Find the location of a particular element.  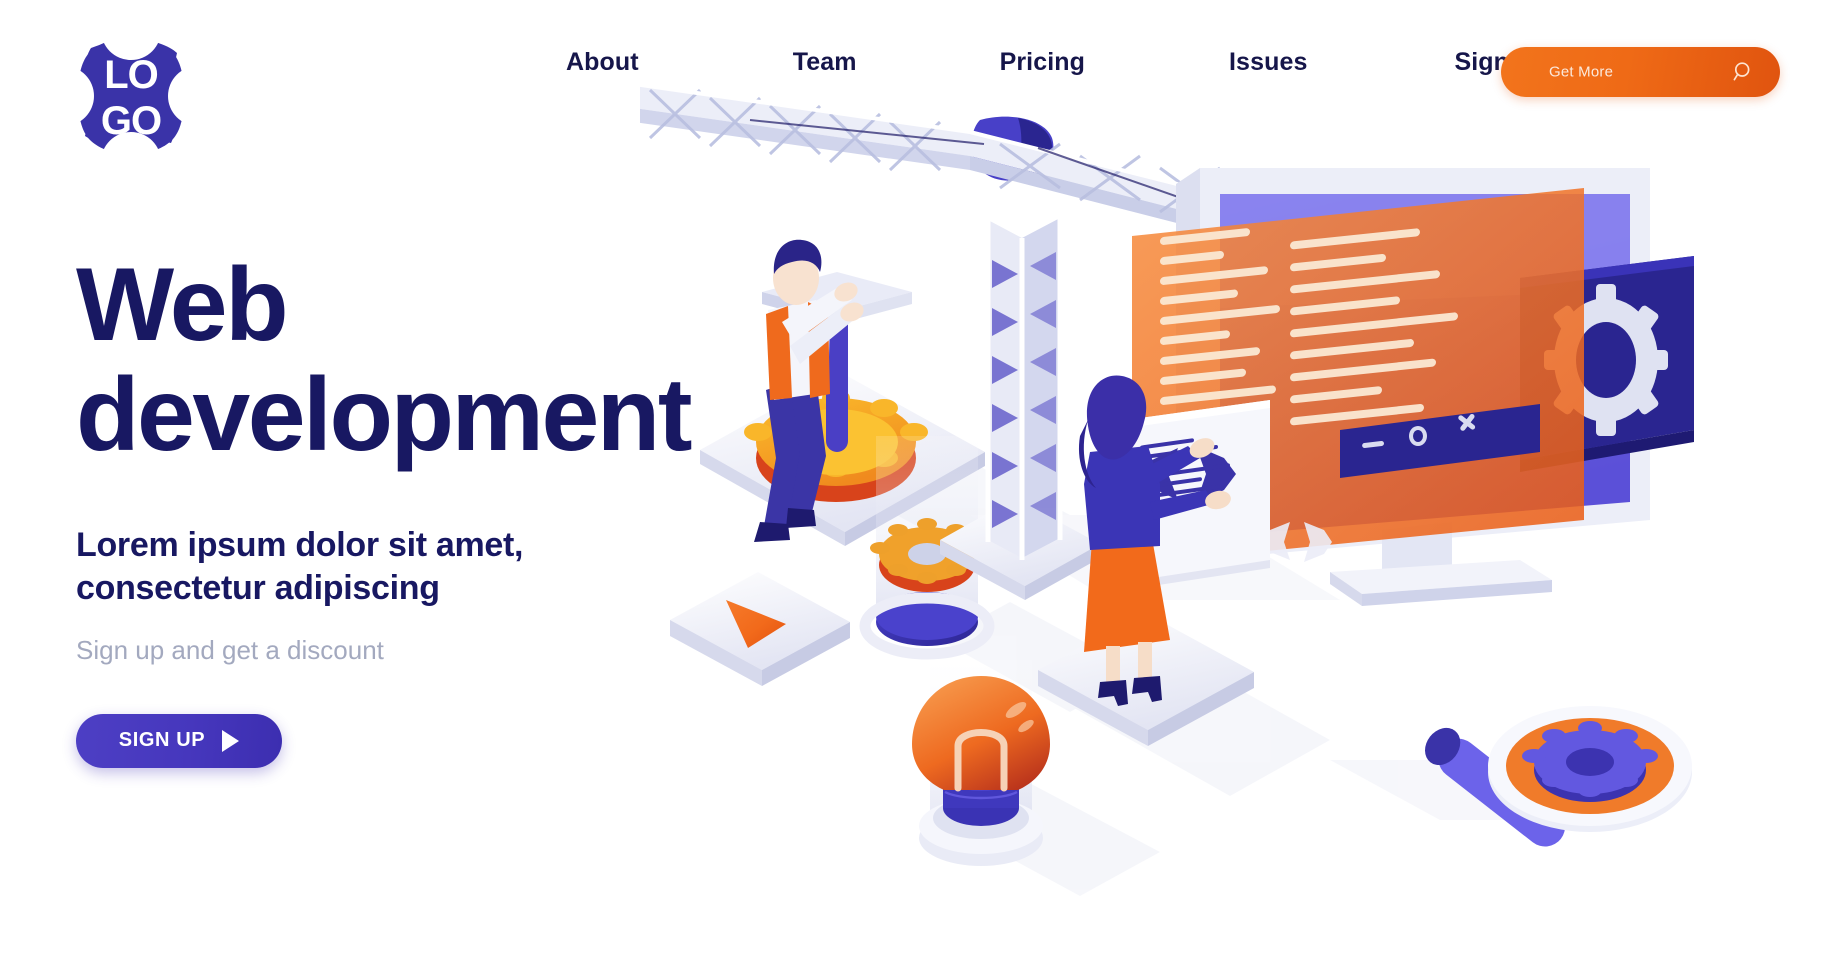

svg-text: LO is located at coordinates (131, 75).